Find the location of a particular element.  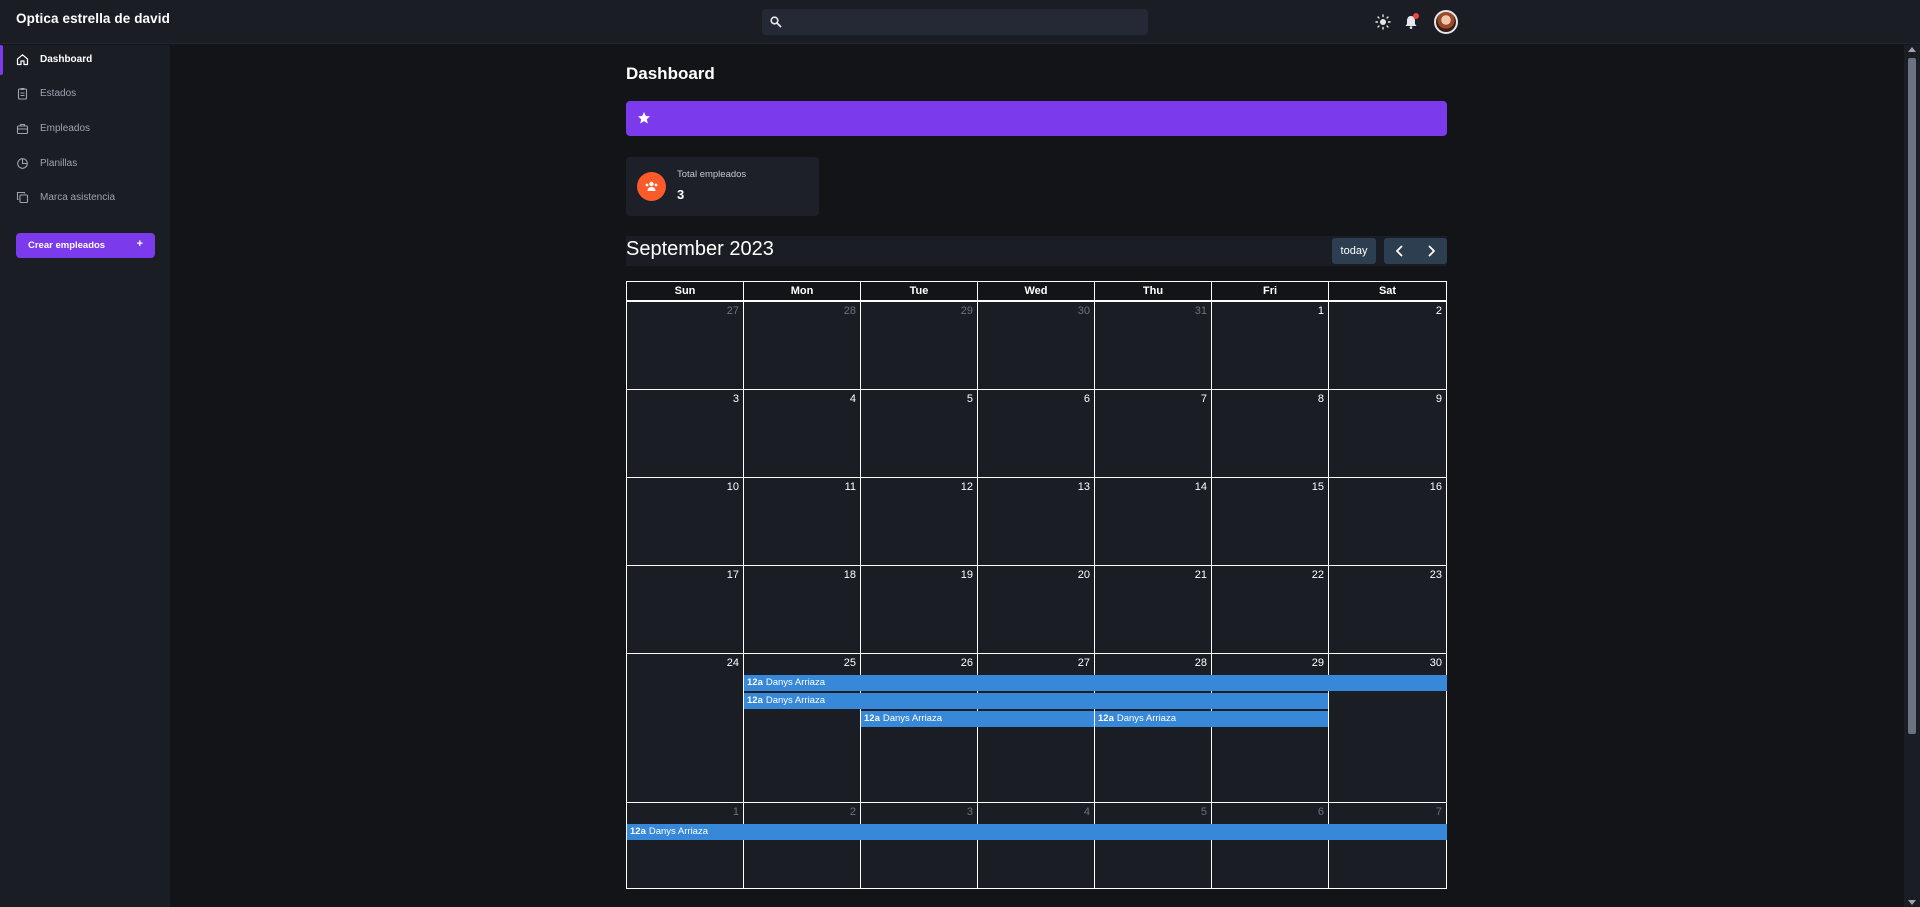

calendar-day-cell: 19 is located at coordinates (918, 609).